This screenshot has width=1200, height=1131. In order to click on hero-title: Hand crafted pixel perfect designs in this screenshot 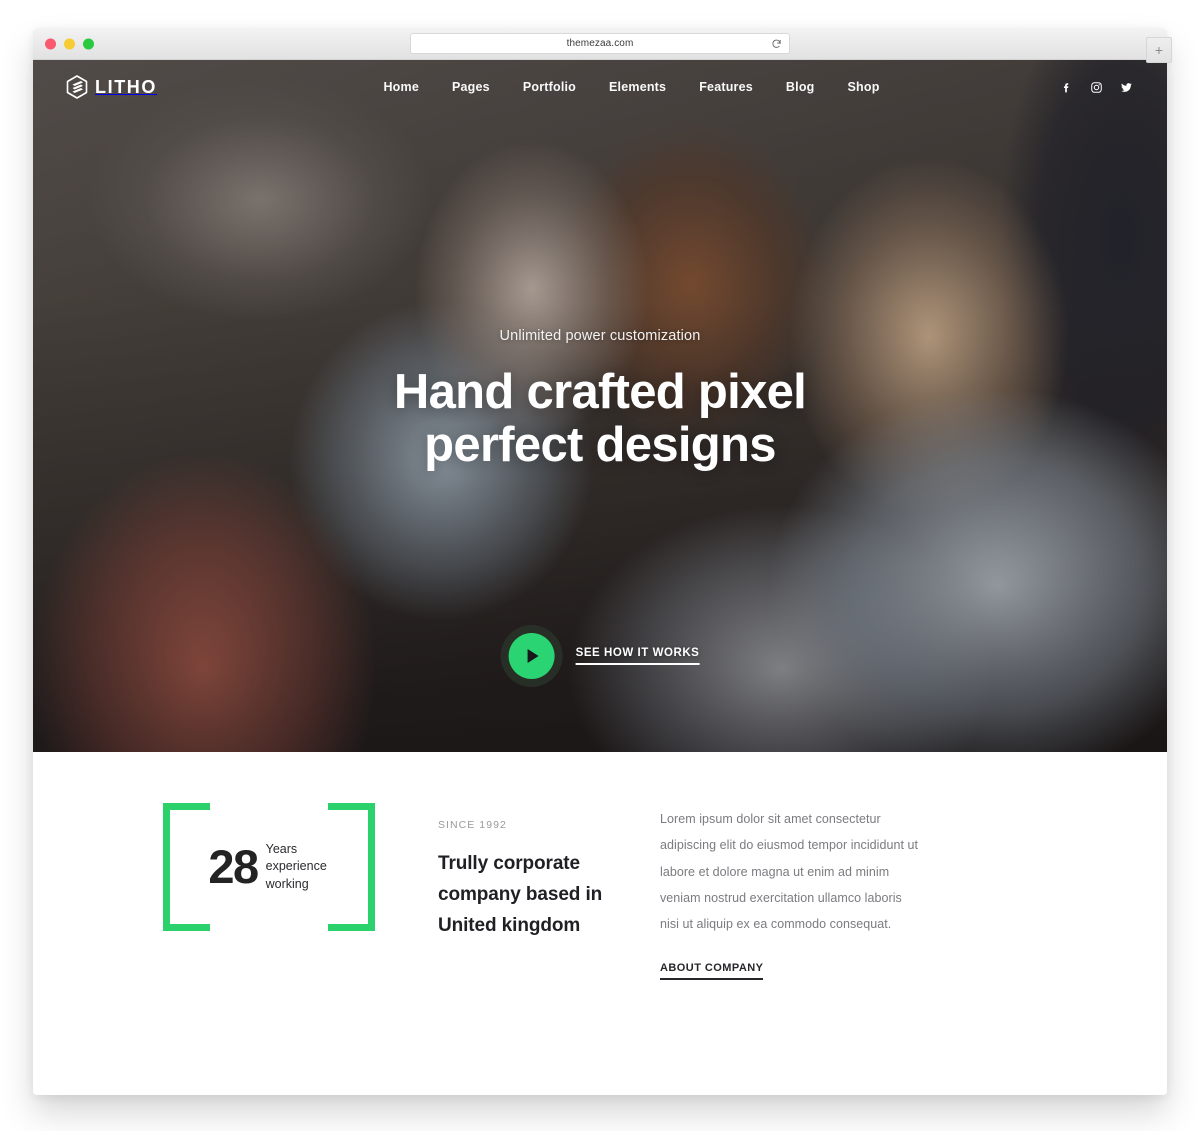, I will do `click(600, 419)`.